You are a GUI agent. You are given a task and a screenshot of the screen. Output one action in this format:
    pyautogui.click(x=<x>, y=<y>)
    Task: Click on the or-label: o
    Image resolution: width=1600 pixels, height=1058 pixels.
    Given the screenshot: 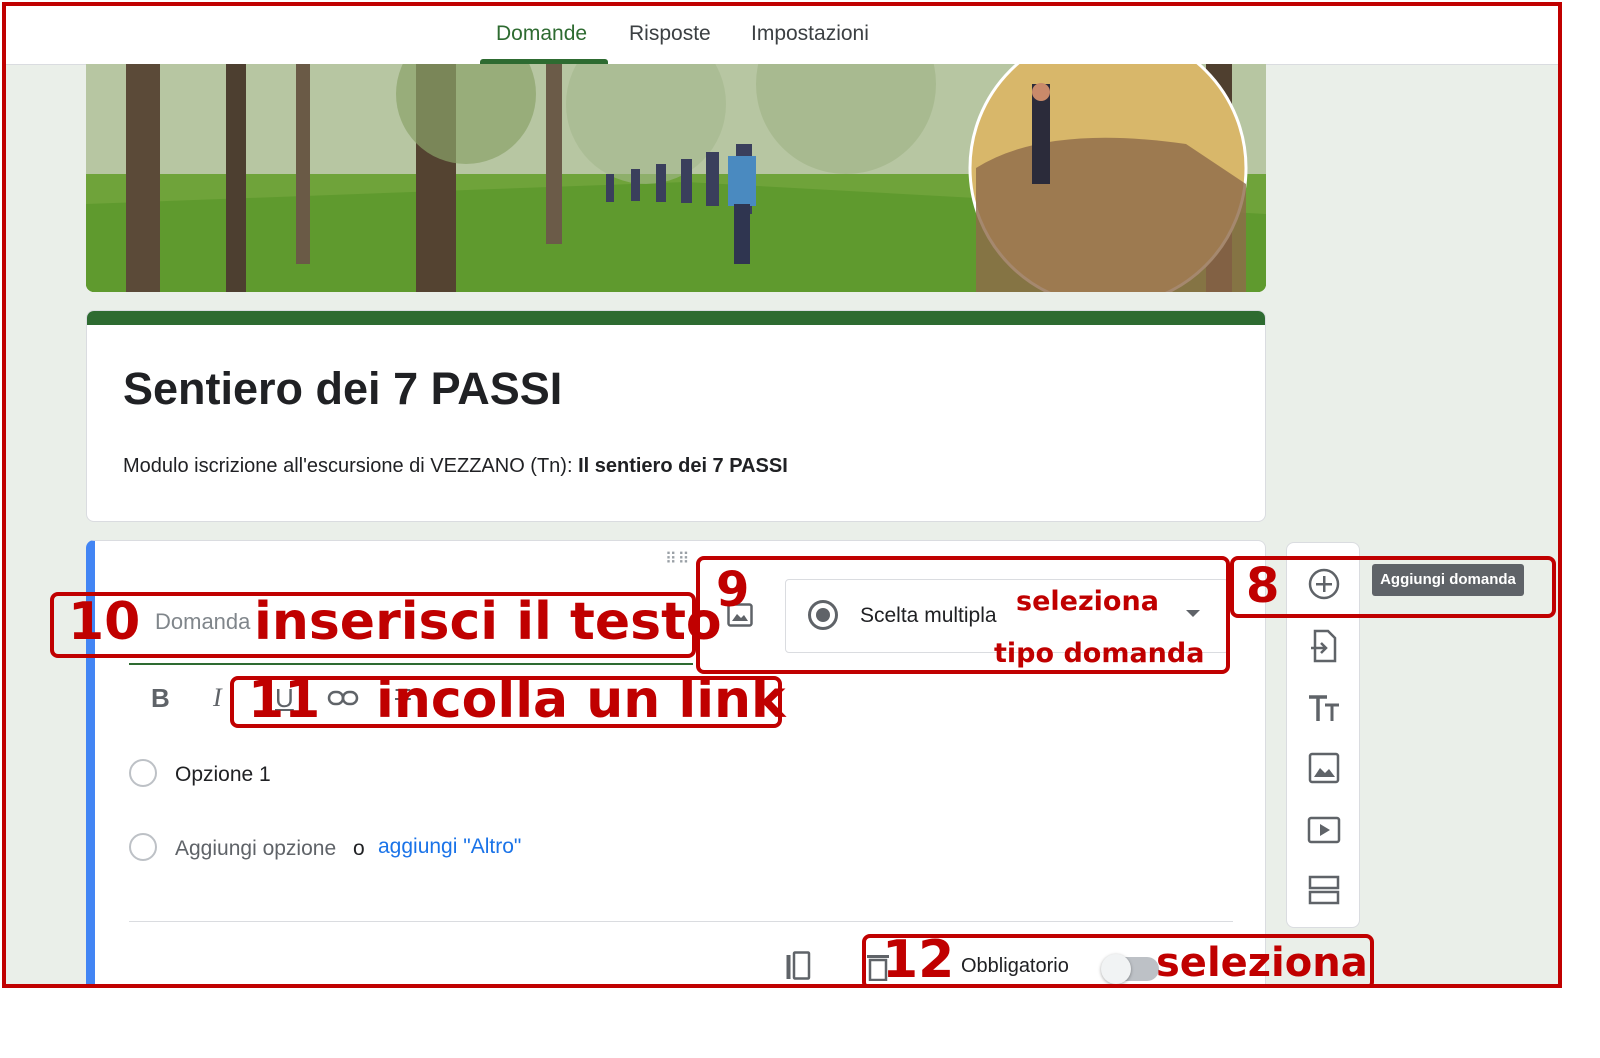 What is the action you would take?
    pyautogui.click(x=359, y=848)
    